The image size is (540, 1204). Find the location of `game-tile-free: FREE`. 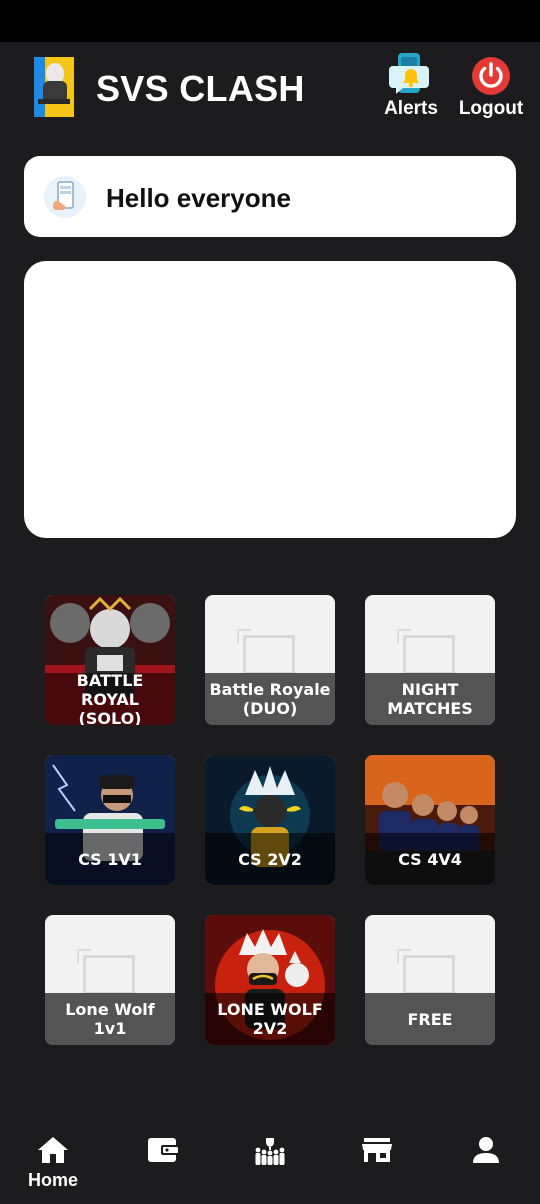

game-tile-free: FREE is located at coordinates (430, 980).